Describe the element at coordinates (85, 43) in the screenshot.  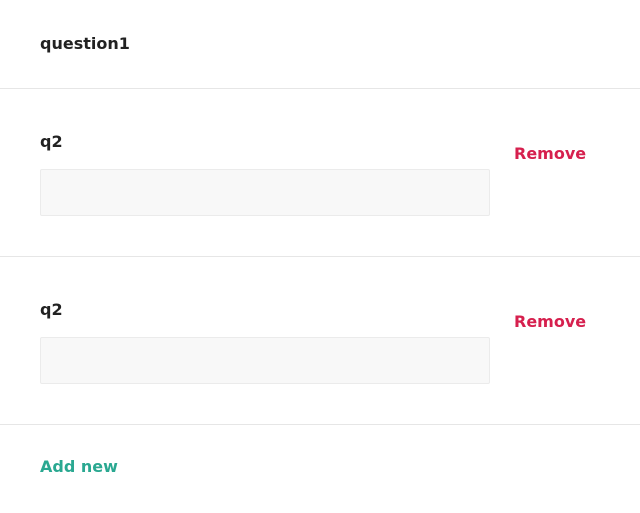
I see `question-title: question1` at that location.